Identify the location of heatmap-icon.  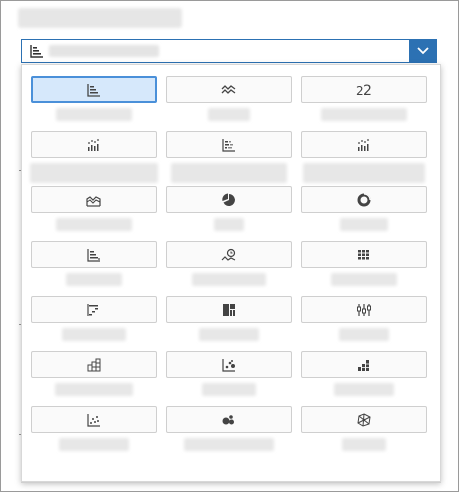
(363, 254).